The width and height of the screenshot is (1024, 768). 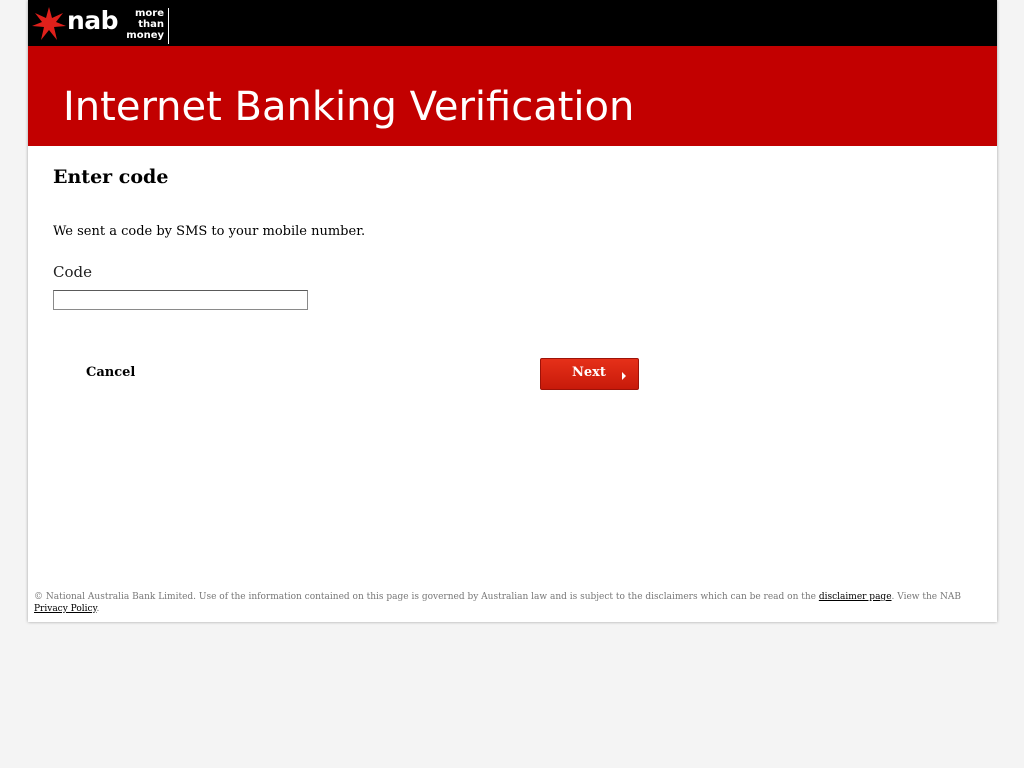 What do you see at coordinates (624, 376) in the screenshot?
I see `arrow-right-icon` at bounding box center [624, 376].